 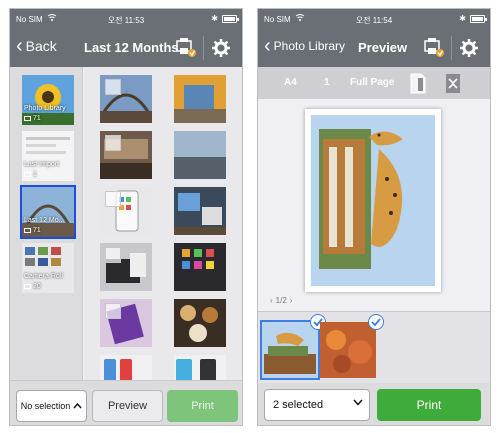 I want to click on preview-button: Preview, so click(x=127, y=406).